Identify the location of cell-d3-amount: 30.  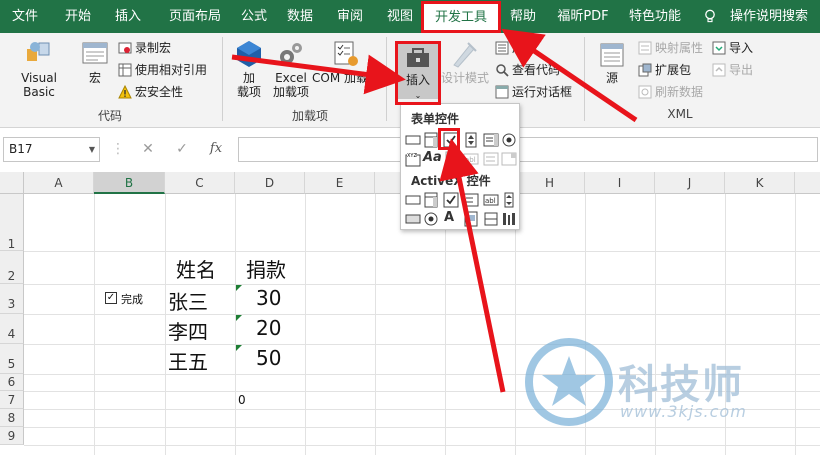
(268, 298).